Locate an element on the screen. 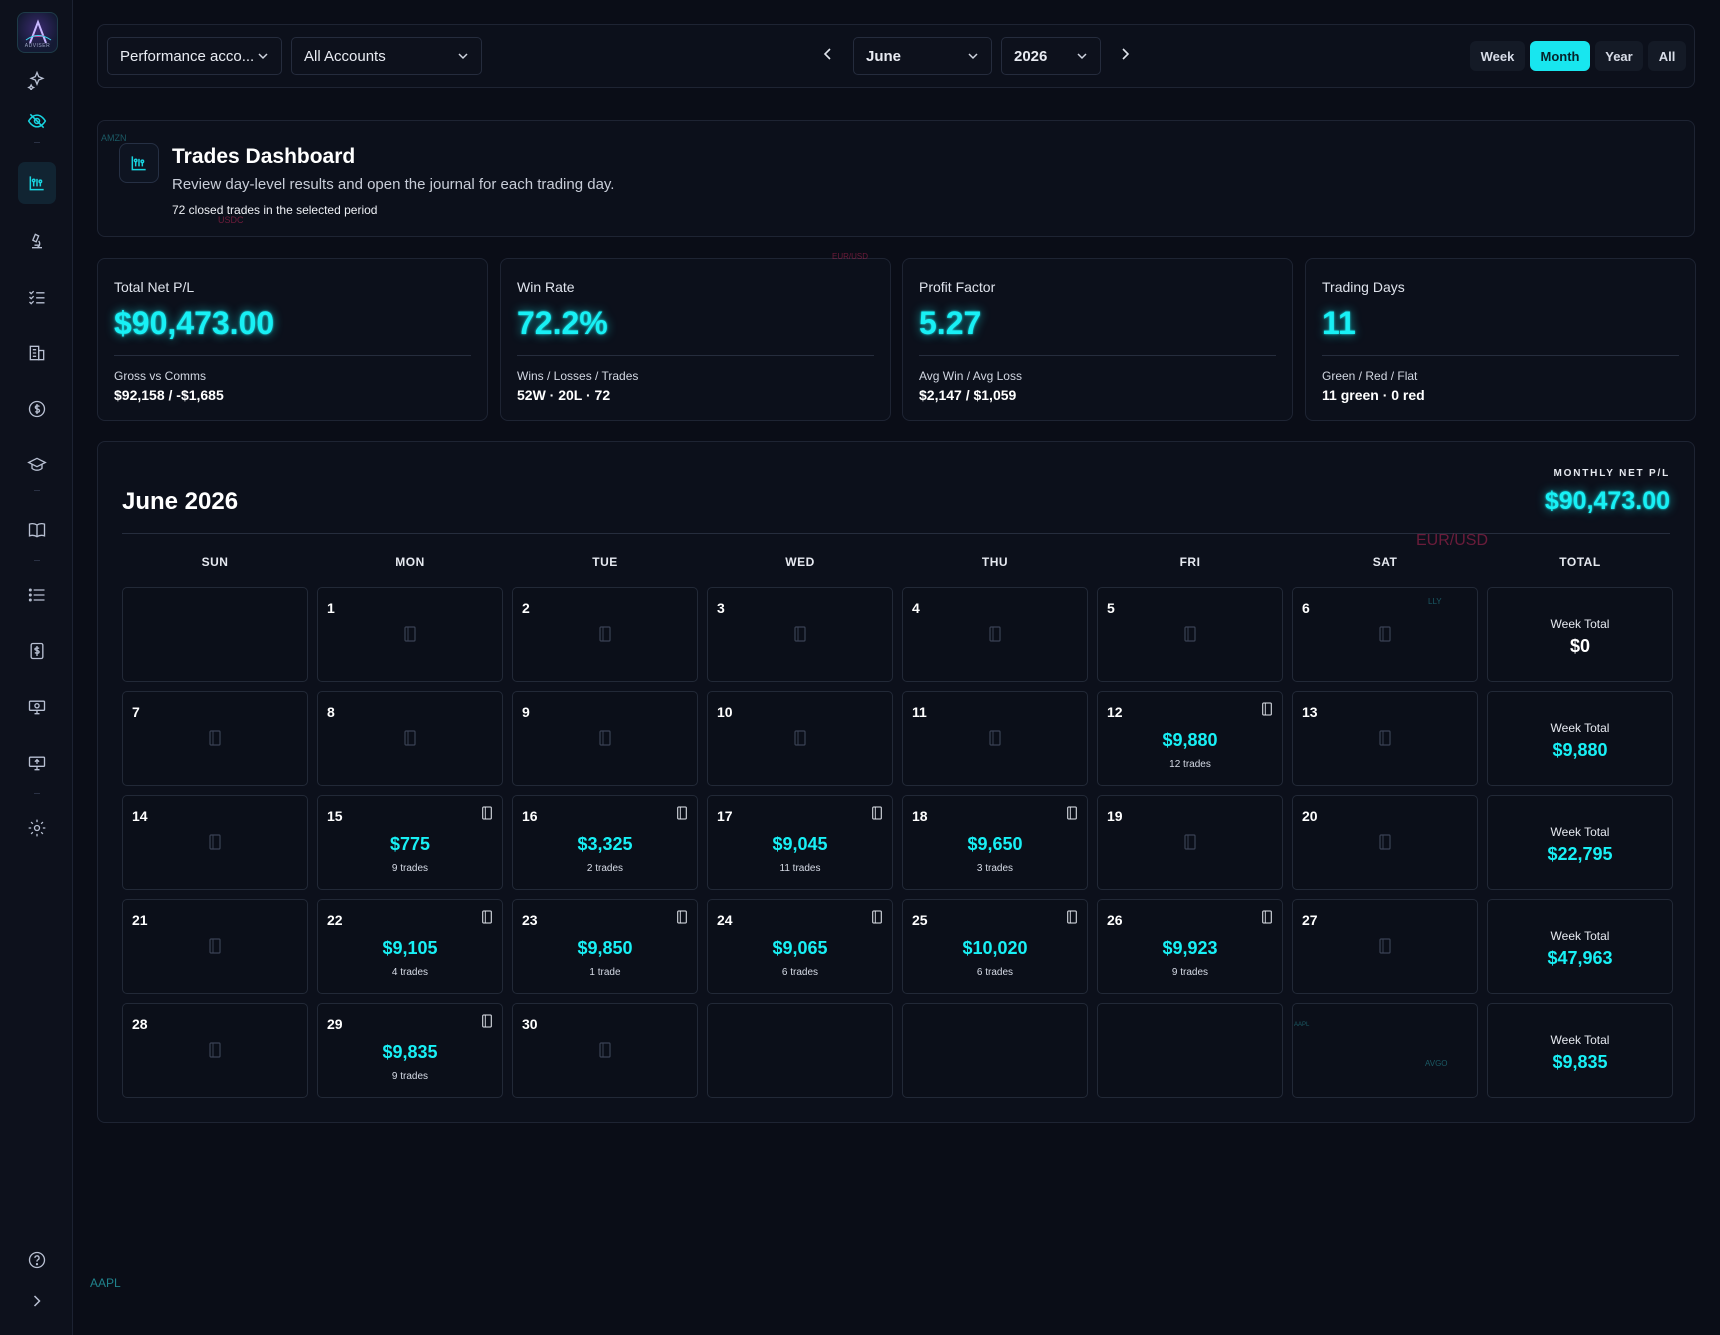 This screenshot has width=1720, height=1335. microscope-icon is located at coordinates (37, 241).